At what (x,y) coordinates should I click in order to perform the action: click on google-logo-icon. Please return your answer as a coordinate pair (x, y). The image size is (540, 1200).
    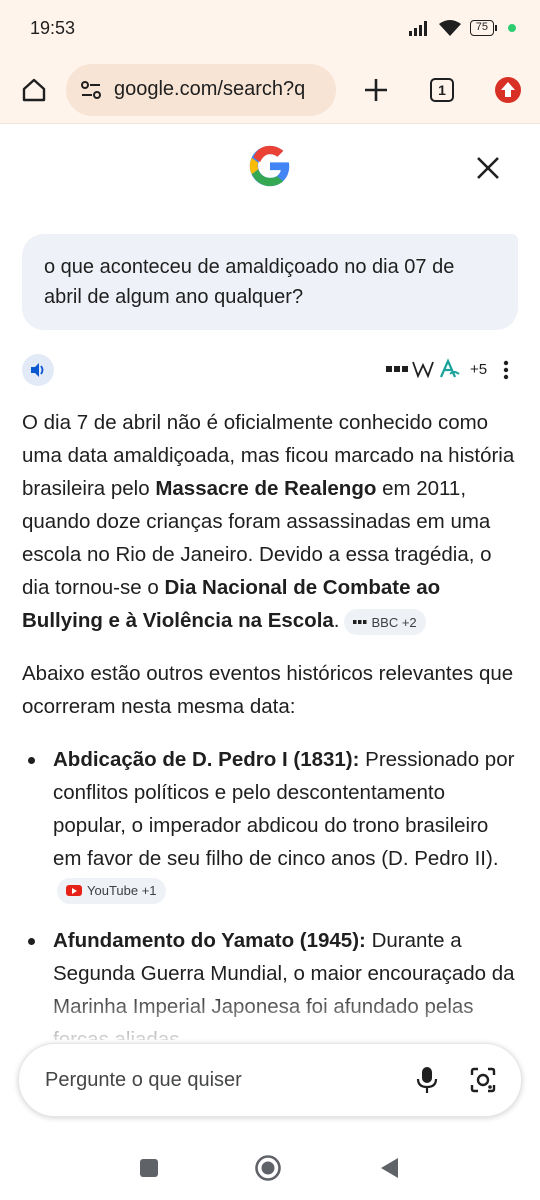
    Looking at the image, I should click on (269, 166).